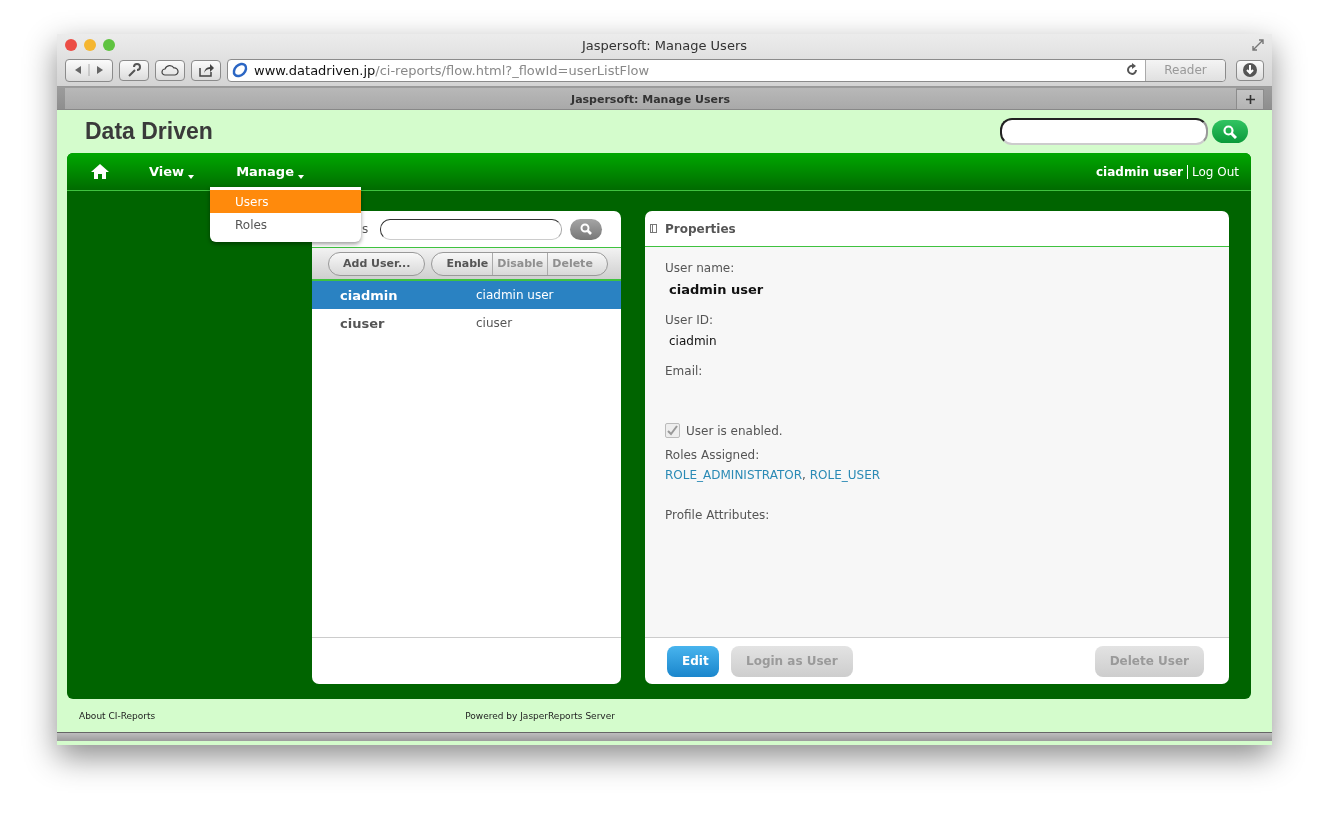  Describe the element at coordinates (285, 224) in the screenshot. I see `menu-item: Roles` at that location.